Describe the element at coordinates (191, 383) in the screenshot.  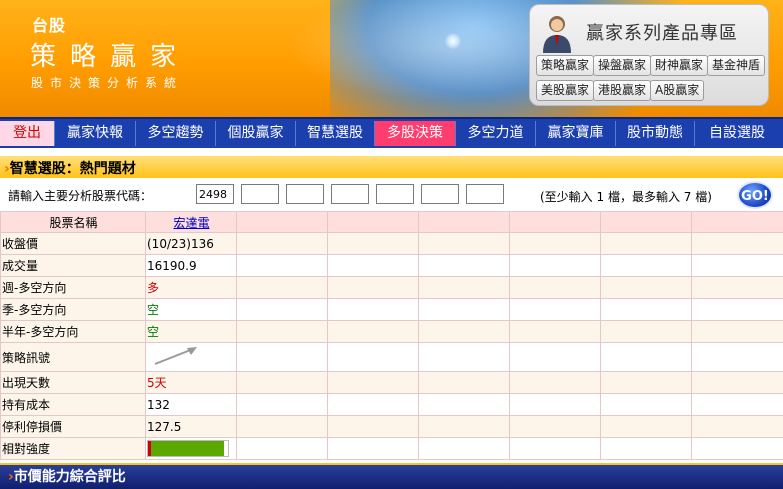
I see `days-appeared-value: 5天` at that location.